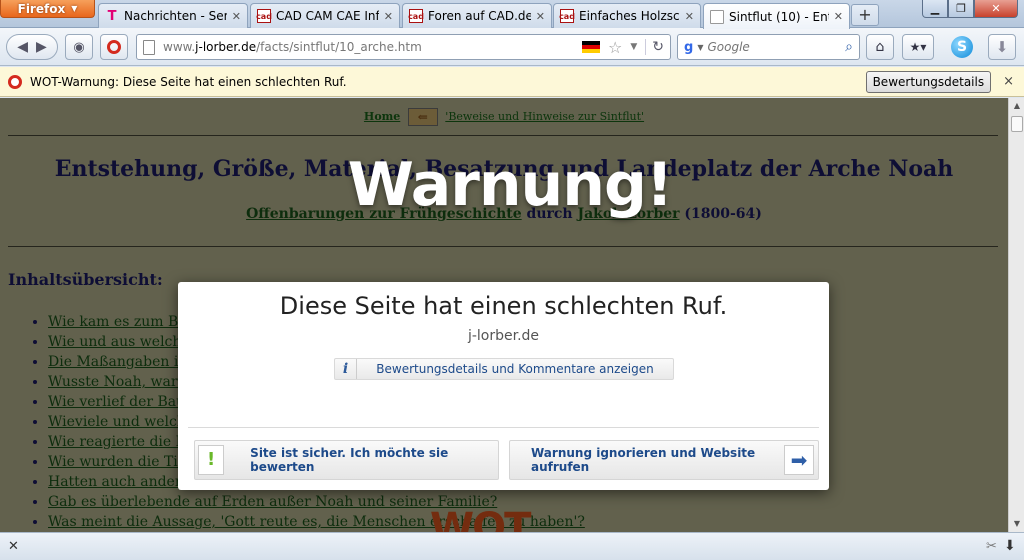 The height and width of the screenshot is (560, 1024). Describe the element at coordinates (112, 16) in the screenshot. I see `telekom-icon: T` at that location.